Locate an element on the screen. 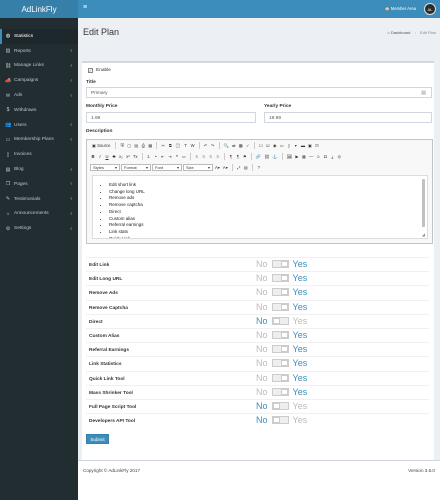 The width and height of the screenshot is (440, 500). sidebar-item-statistics: ◍ Statistics is located at coordinates (39, 36).